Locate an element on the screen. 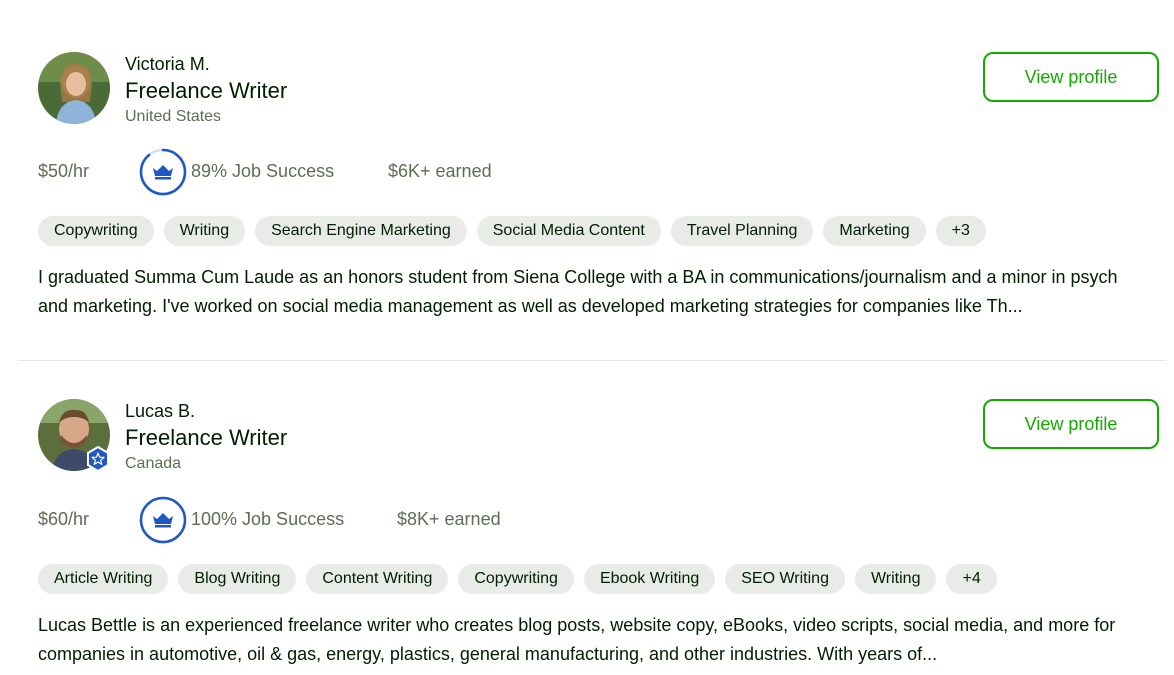  skill-chip: Blog Writing is located at coordinates (237, 579).